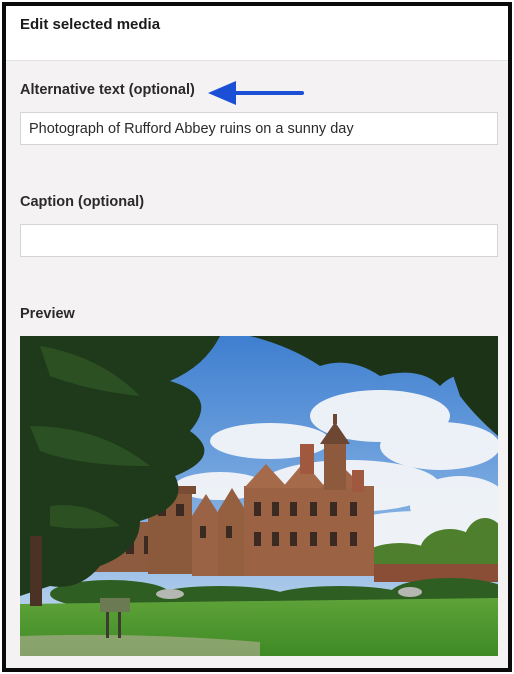 The width and height of the screenshot is (514, 674). Describe the element at coordinates (107, 90) in the screenshot. I see `alt-text-label: Alternative text (optional)` at that location.